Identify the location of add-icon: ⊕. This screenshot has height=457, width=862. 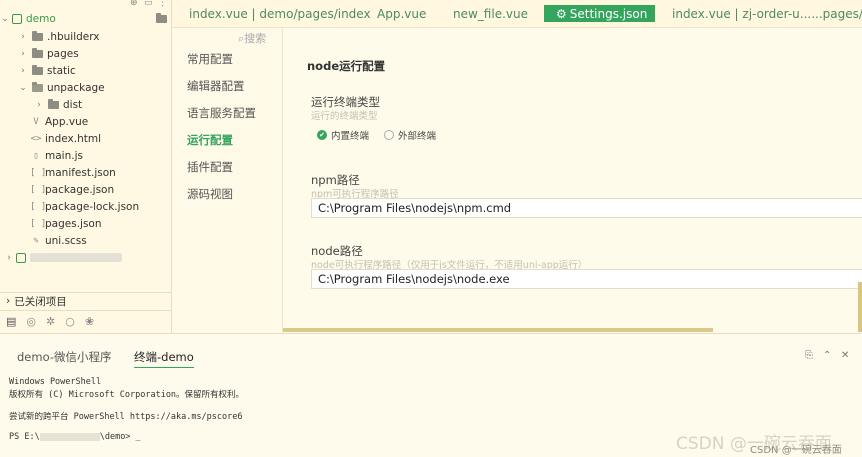
(134, 4).